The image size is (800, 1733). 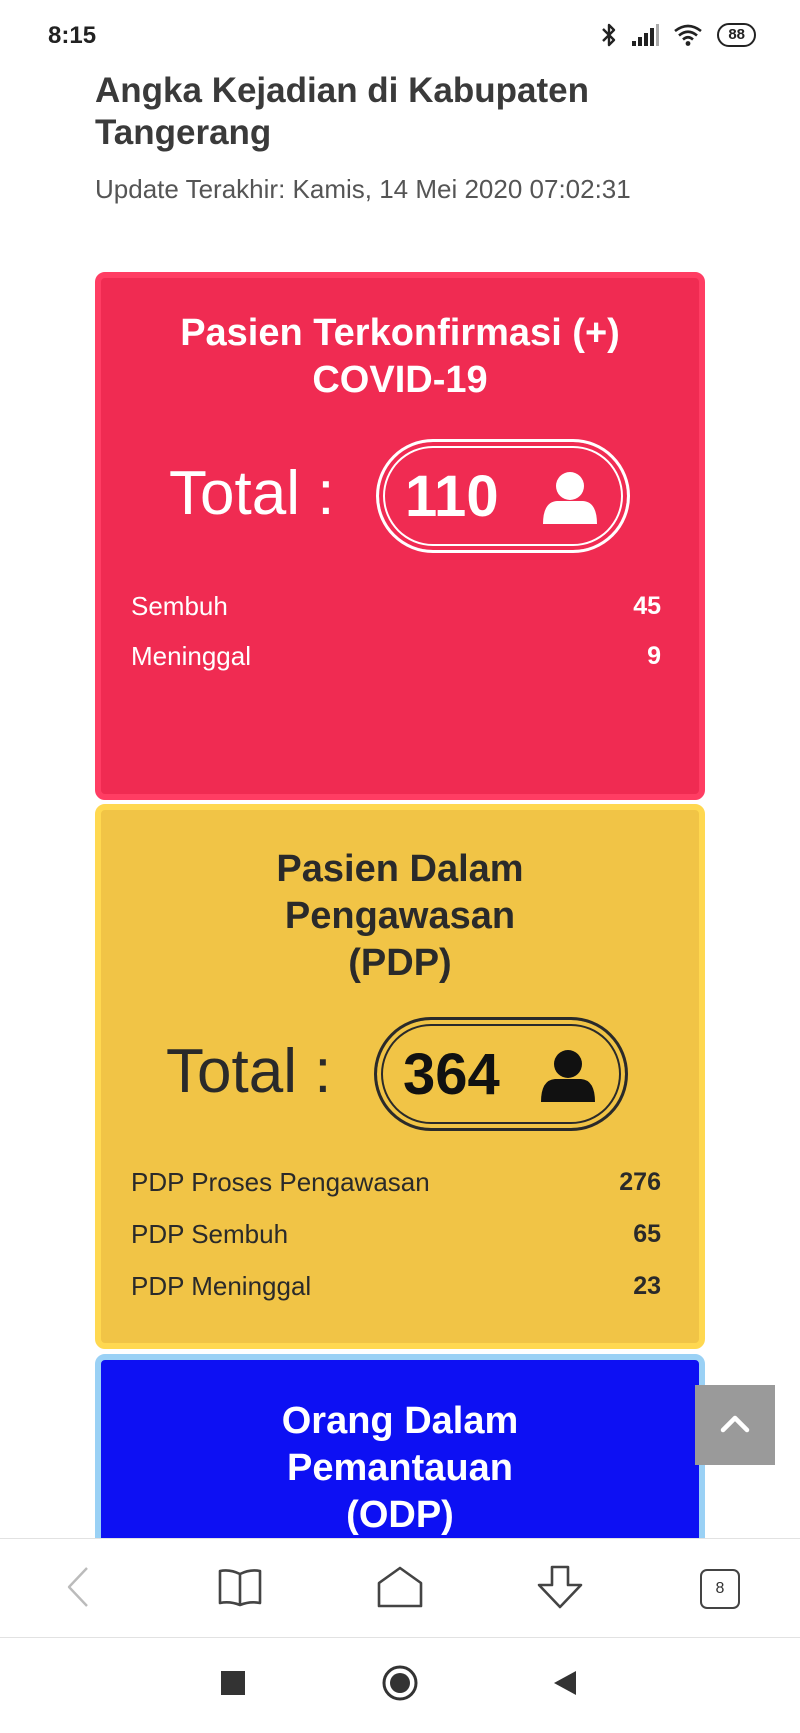 I want to click on status-time: 8:15, so click(x=72, y=35).